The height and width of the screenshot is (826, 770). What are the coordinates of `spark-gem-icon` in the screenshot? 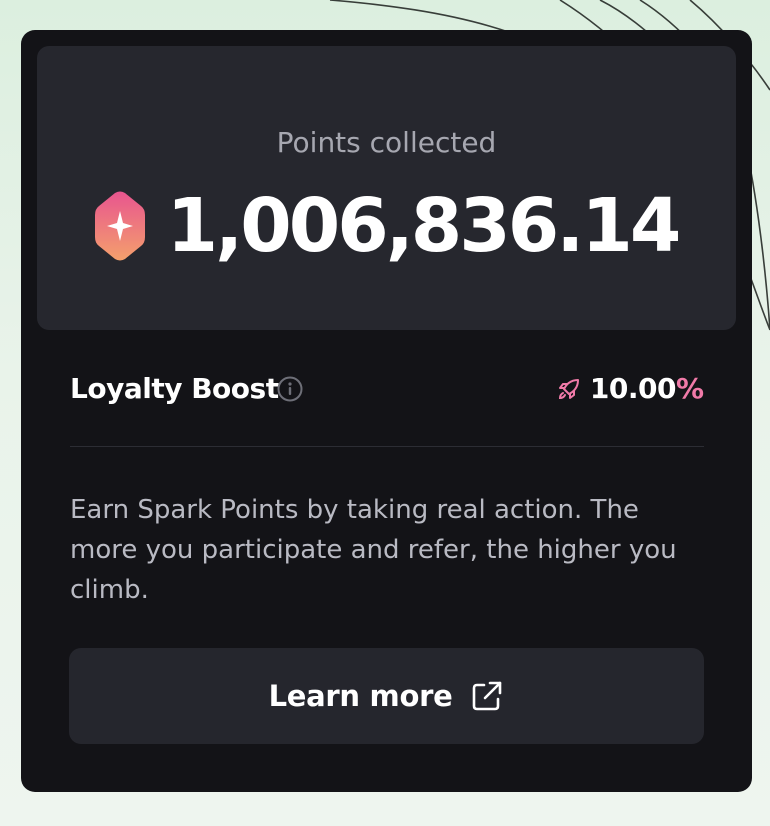 It's located at (119, 226).